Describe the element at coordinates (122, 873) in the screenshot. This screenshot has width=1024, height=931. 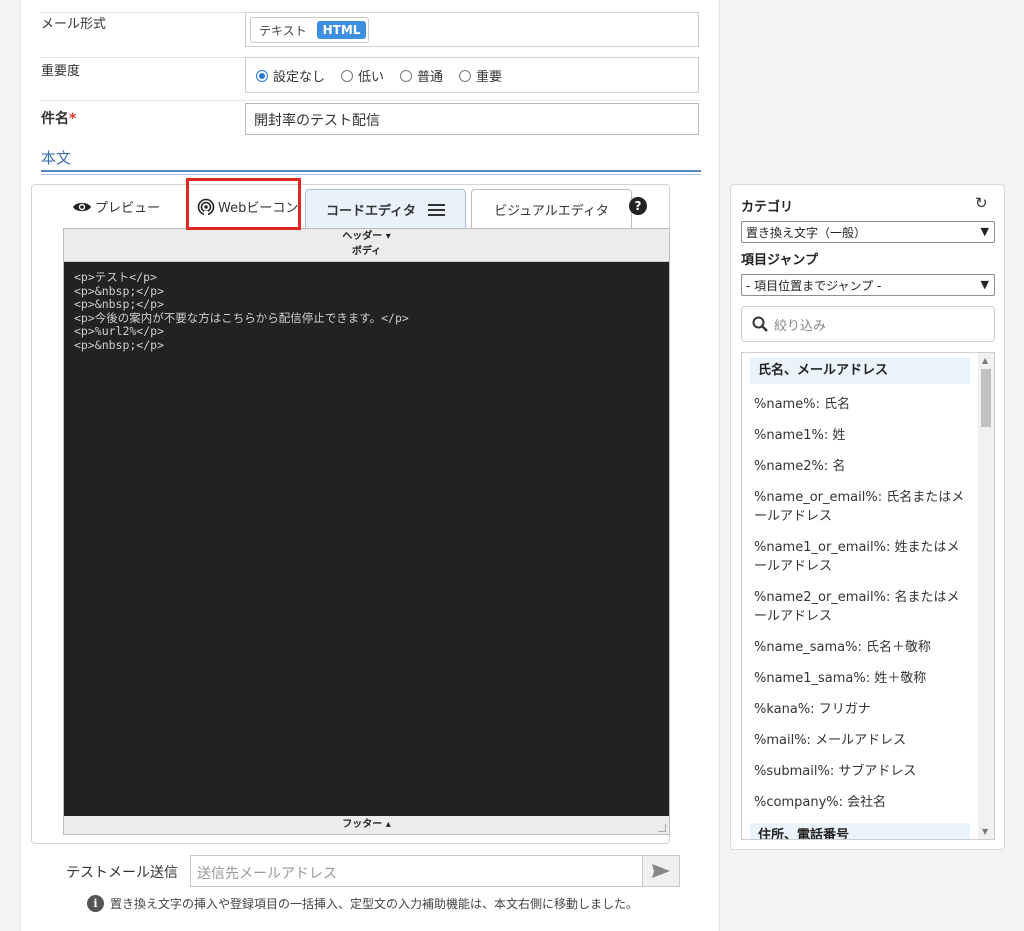
I see `test-mail-label: テストメール送信` at that location.